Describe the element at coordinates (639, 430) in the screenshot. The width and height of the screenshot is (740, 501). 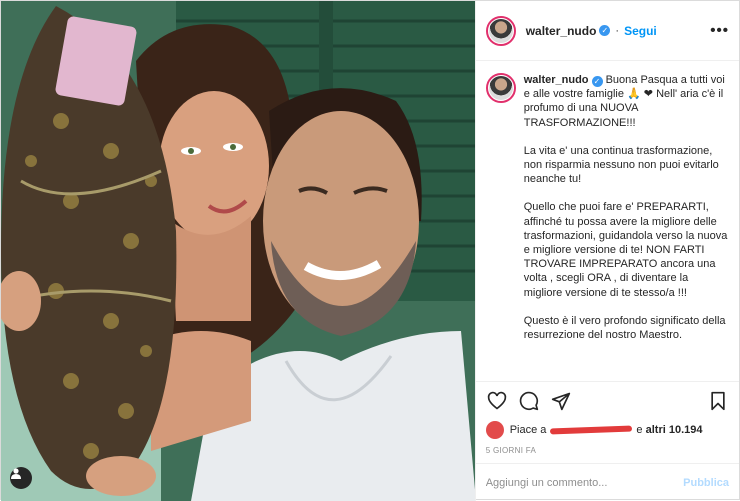
I see `likes-suffix: e` at that location.